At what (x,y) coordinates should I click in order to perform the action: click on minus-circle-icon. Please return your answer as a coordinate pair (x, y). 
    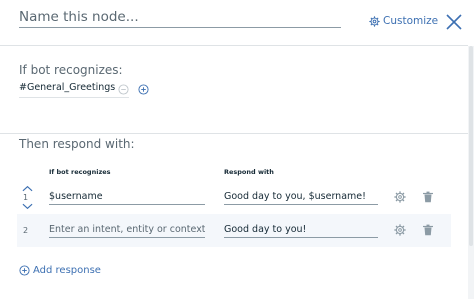
    Looking at the image, I should click on (123, 89).